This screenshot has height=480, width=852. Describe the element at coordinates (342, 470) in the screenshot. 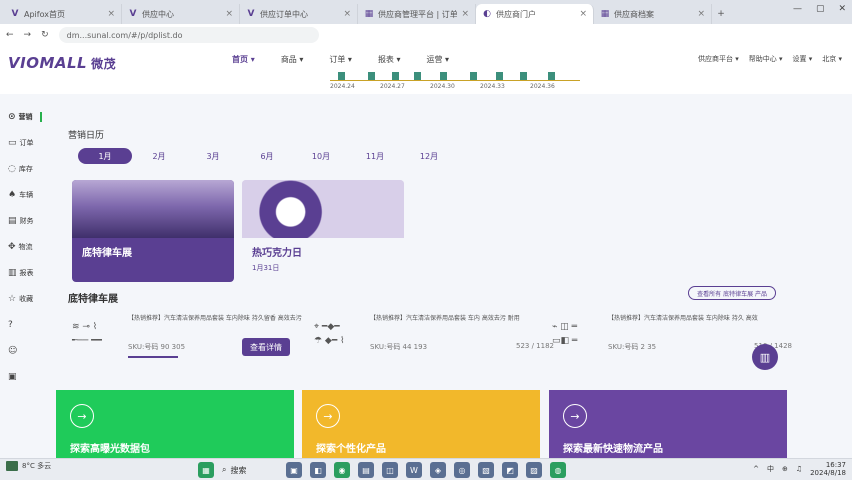

I see `app-icon: ◉` at that location.